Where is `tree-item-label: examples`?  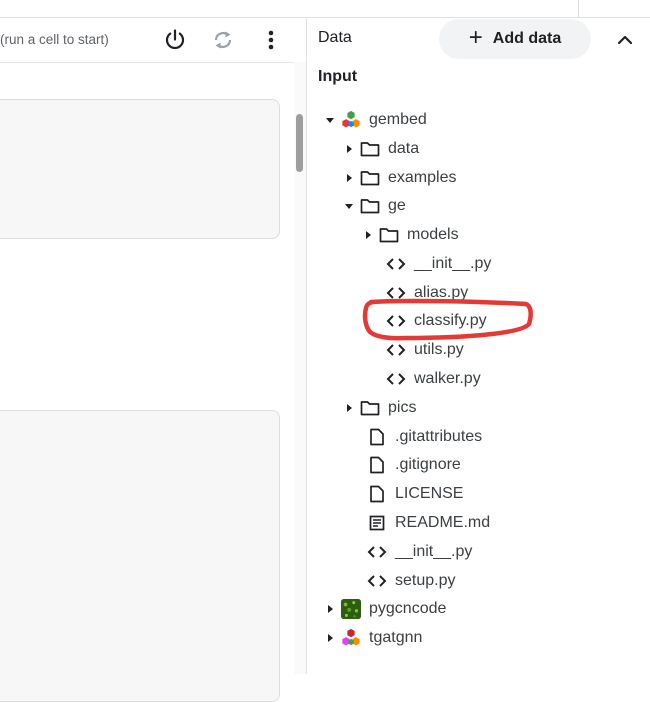
tree-item-label: examples is located at coordinates (422, 177).